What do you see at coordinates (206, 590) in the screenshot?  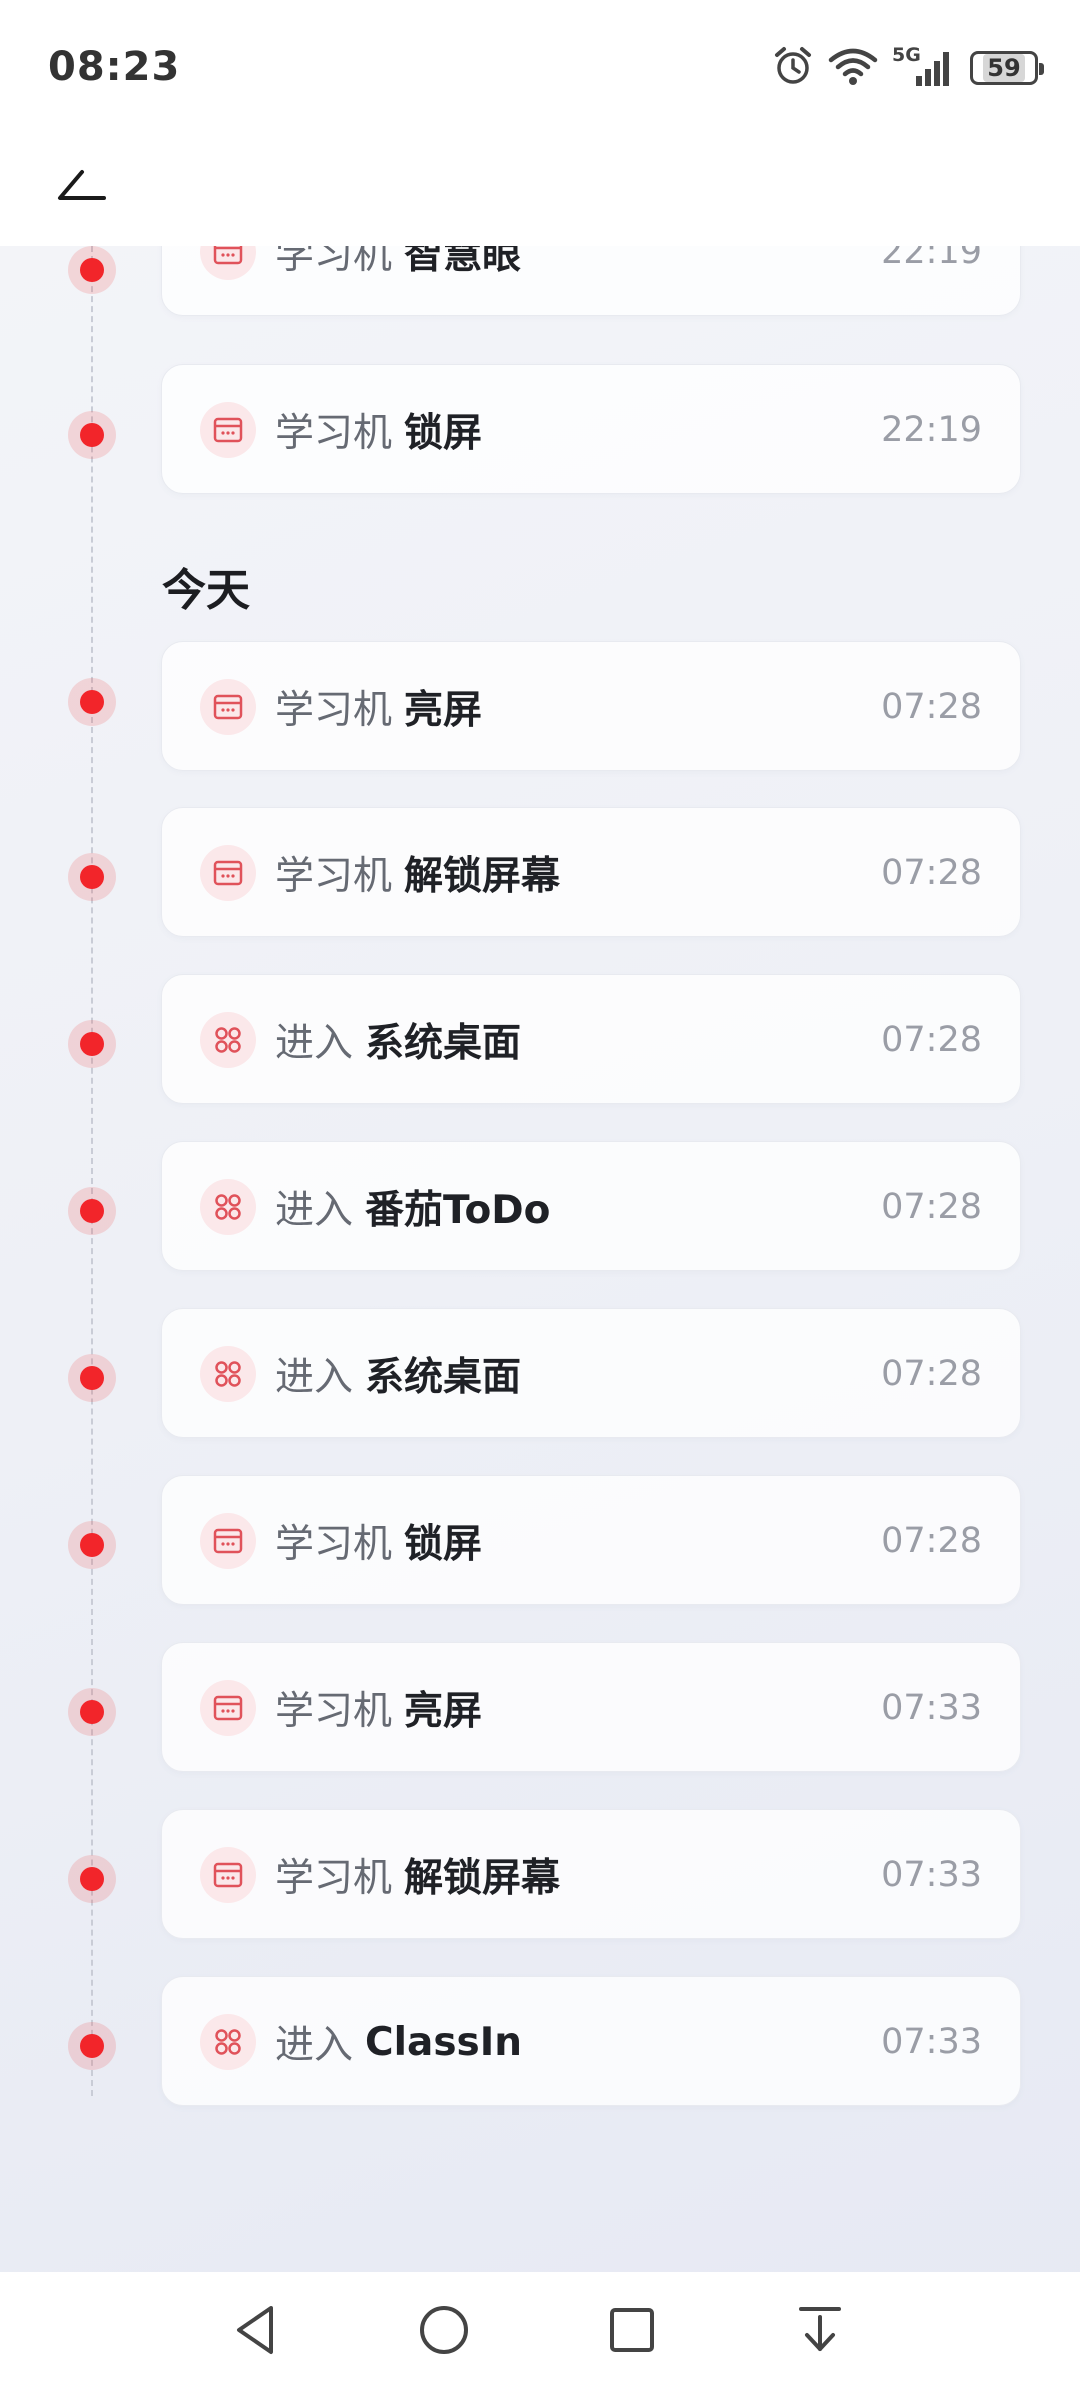 I see `section-label-today: 今天` at bounding box center [206, 590].